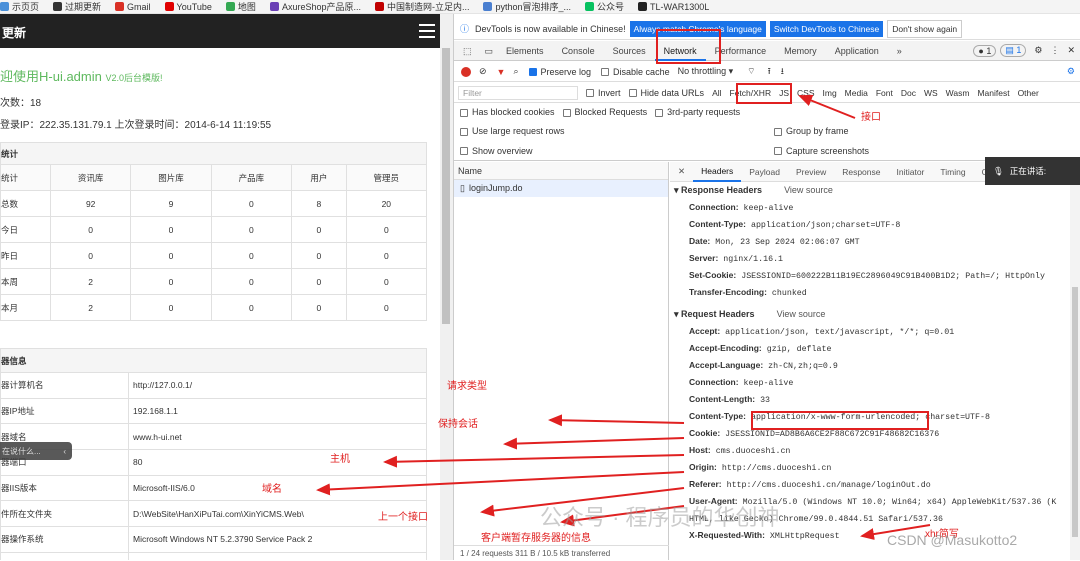 The height and width of the screenshot is (561, 1080). What do you see at coordinates (925, 28) in the screenshot?
I see `dont-show-again-button: Don't show again` at bounding box center [925, 28].